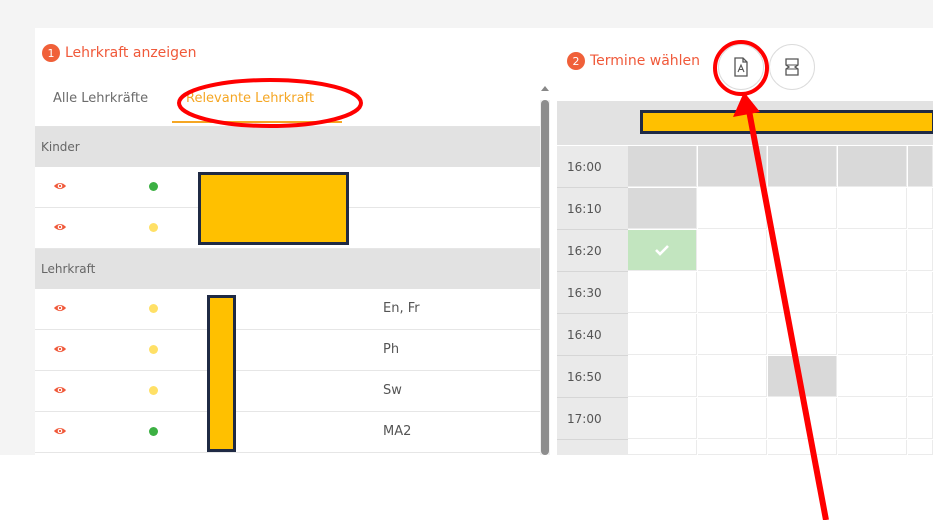 This screenshot has height=520, width=933. I want to click on group-label: Kinder, so click(60, 147).